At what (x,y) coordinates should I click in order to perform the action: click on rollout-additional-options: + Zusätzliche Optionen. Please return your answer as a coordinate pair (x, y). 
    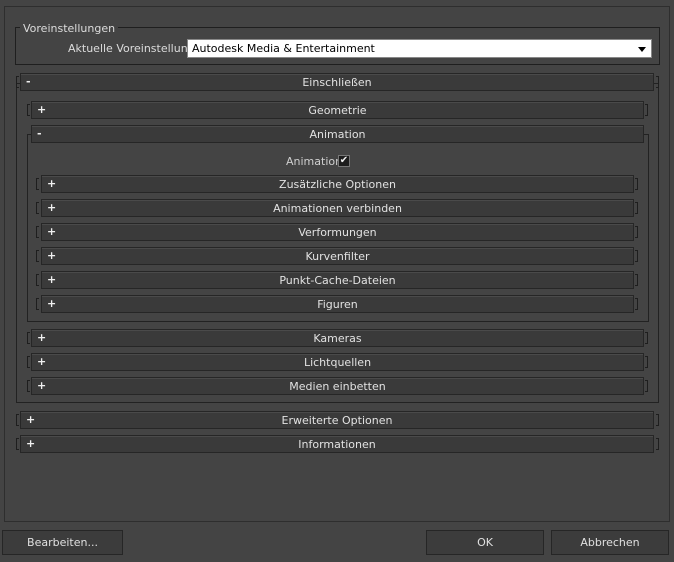
    Looking at the image, I should click on (337, 184).